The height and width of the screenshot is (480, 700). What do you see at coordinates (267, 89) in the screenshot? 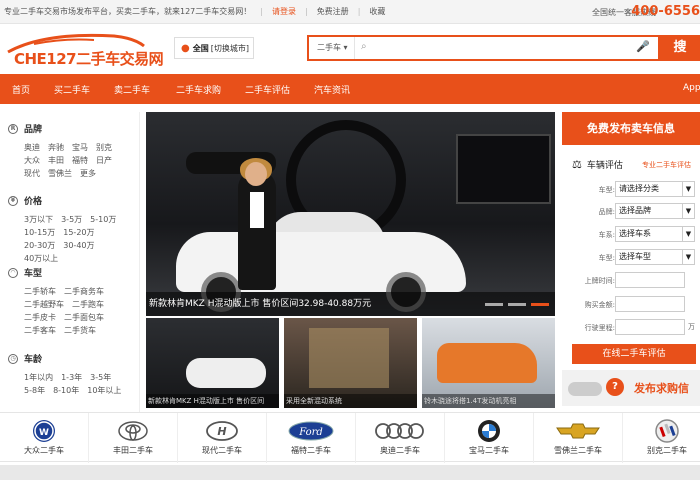
I see `nav-evaluate: 二手车评估` at bounding box center [267, 89].